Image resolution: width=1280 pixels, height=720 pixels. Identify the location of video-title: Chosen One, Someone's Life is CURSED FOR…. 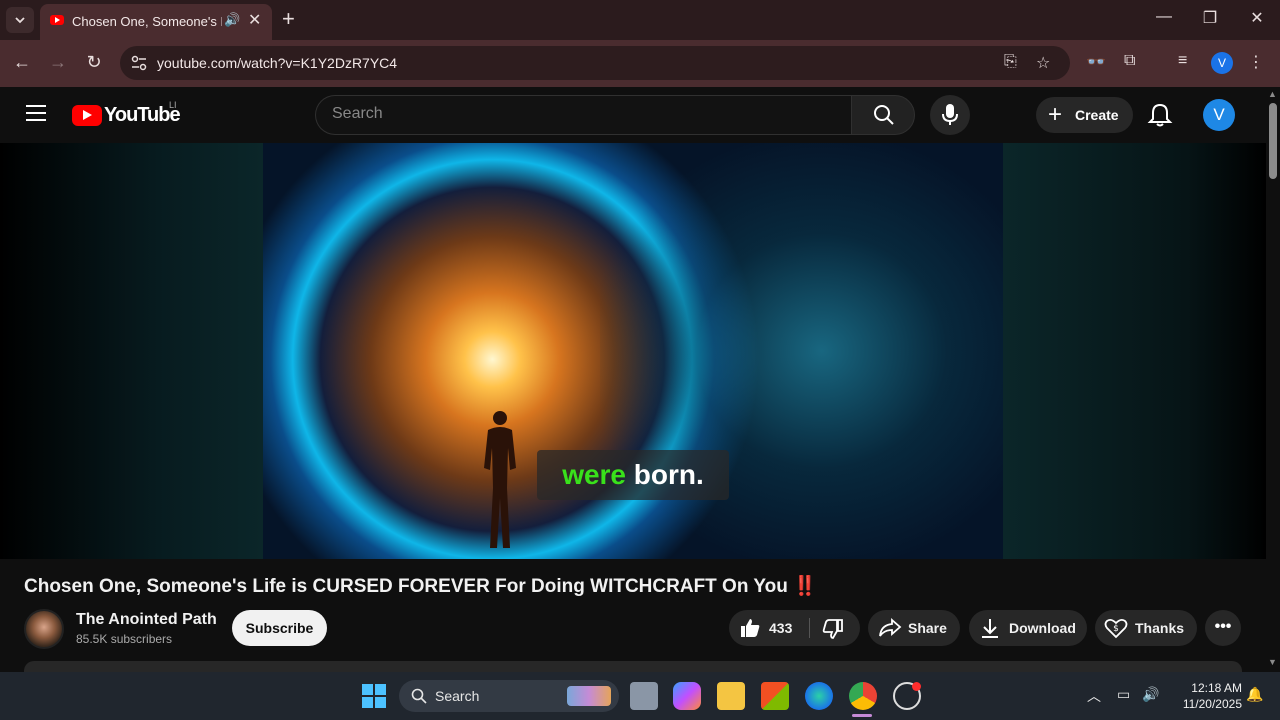
(420, 586).